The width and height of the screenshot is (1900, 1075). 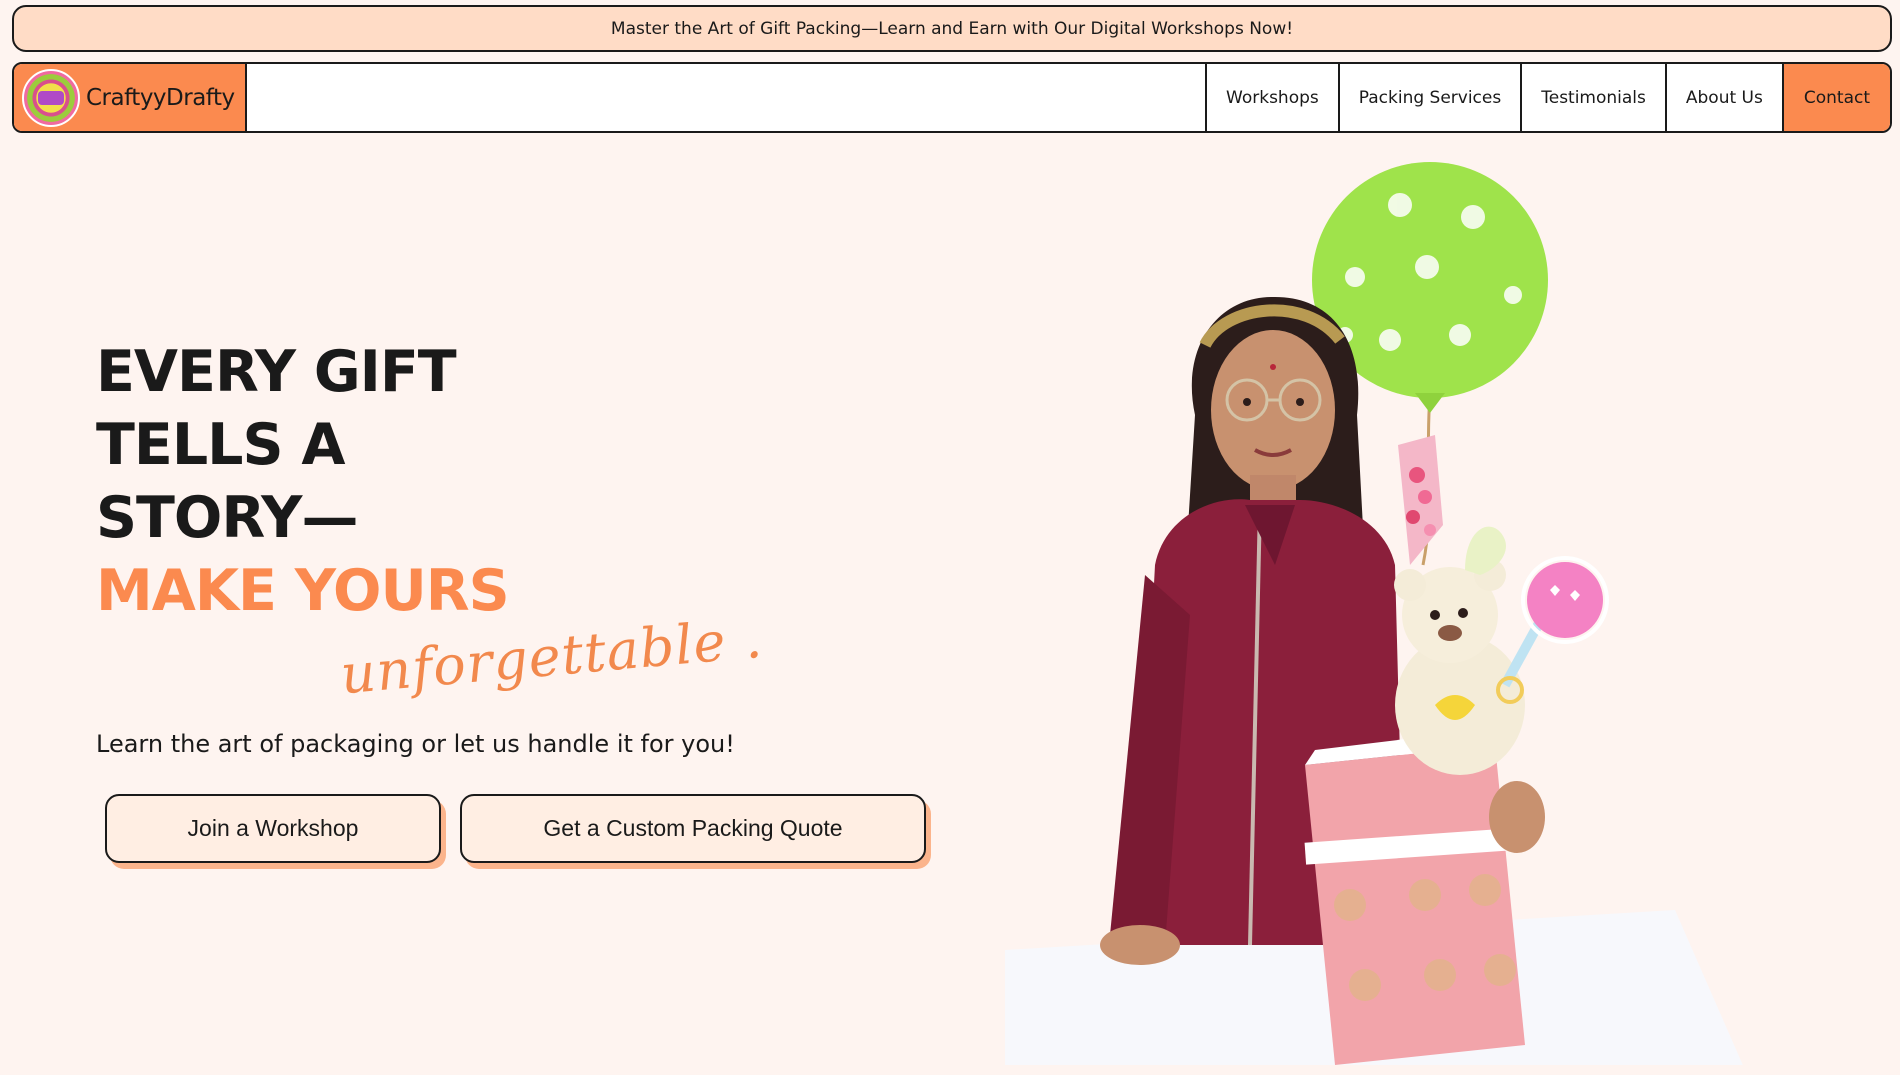 What do you see at coordinates (1592, 97) in the screenshot?
I see `nav-item-testimonials: Testimonials` at bounding box center [1592, 97].